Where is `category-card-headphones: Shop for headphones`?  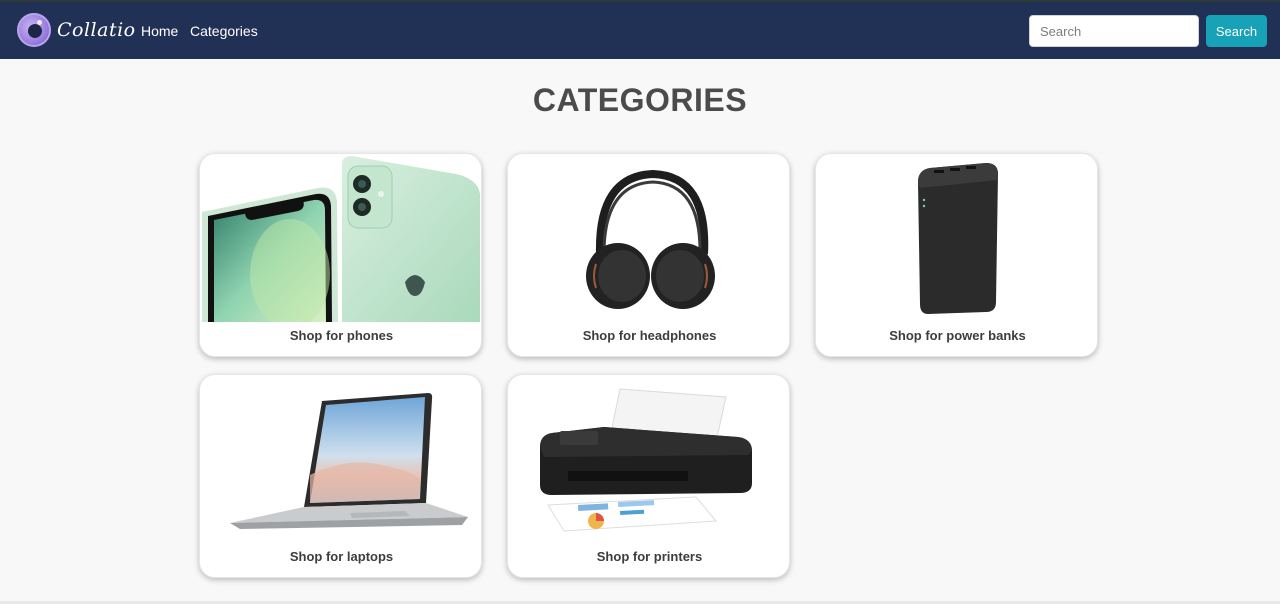 category-card-headphones: Shop for headphones is located at coordinates (648, 255).